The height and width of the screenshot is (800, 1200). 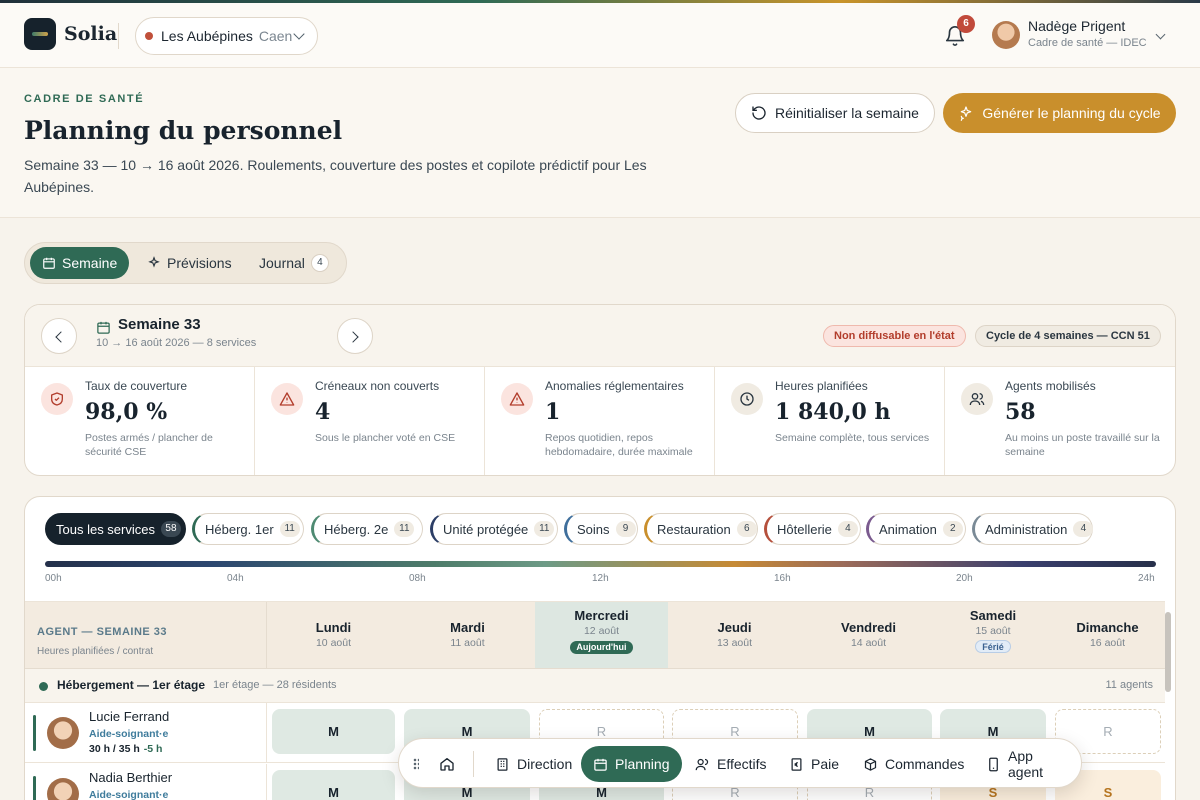 What do you see at coordinates (467, 635) in the screenshot?
I see `day-header-mardi: Mardi 11 août` at bounding box center [467, 635].